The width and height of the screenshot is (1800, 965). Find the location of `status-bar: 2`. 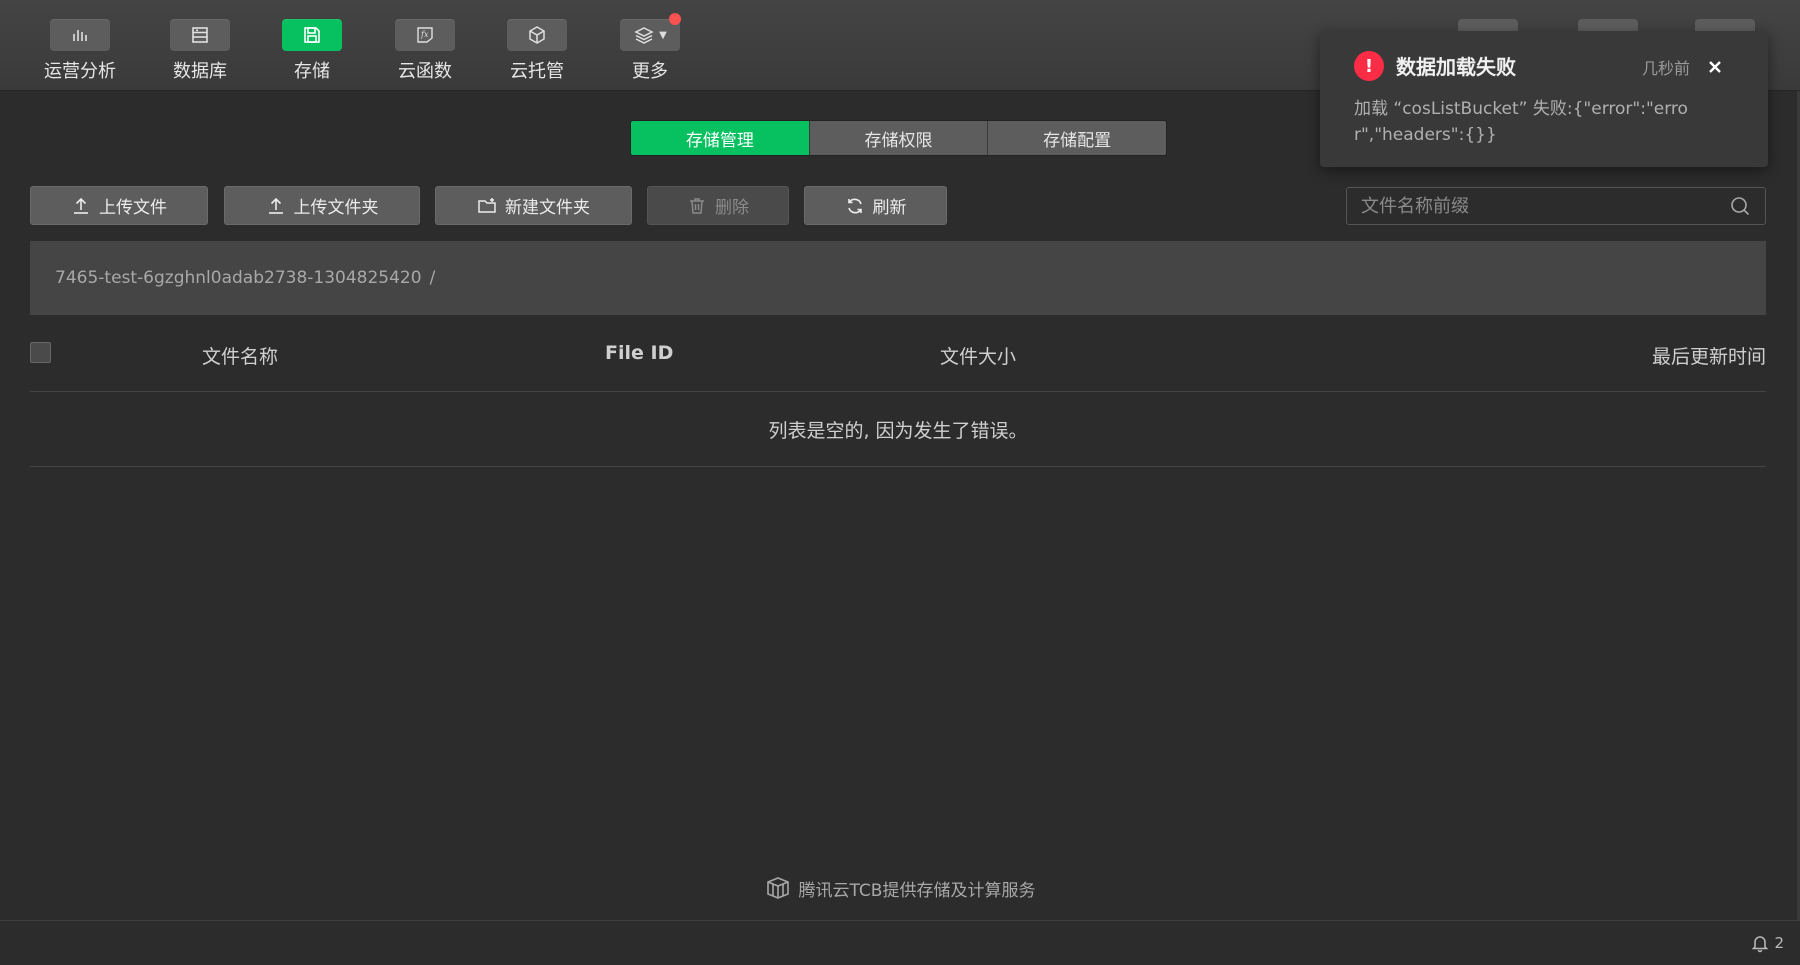

status-bar: 2 is located at coordinates (900, 942).